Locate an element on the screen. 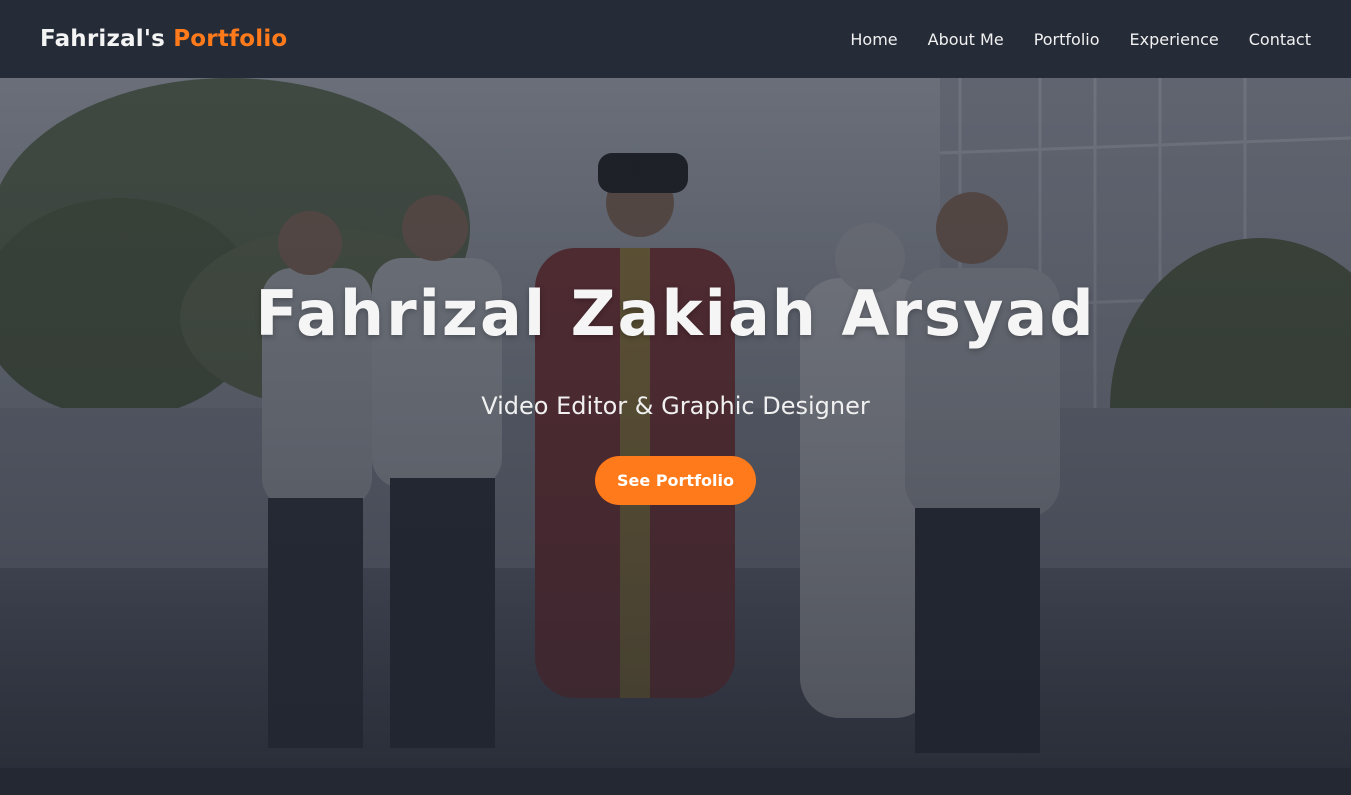  hero-title: Fahrizal Zakiah Arsyad is located at coordinates (675, 313).